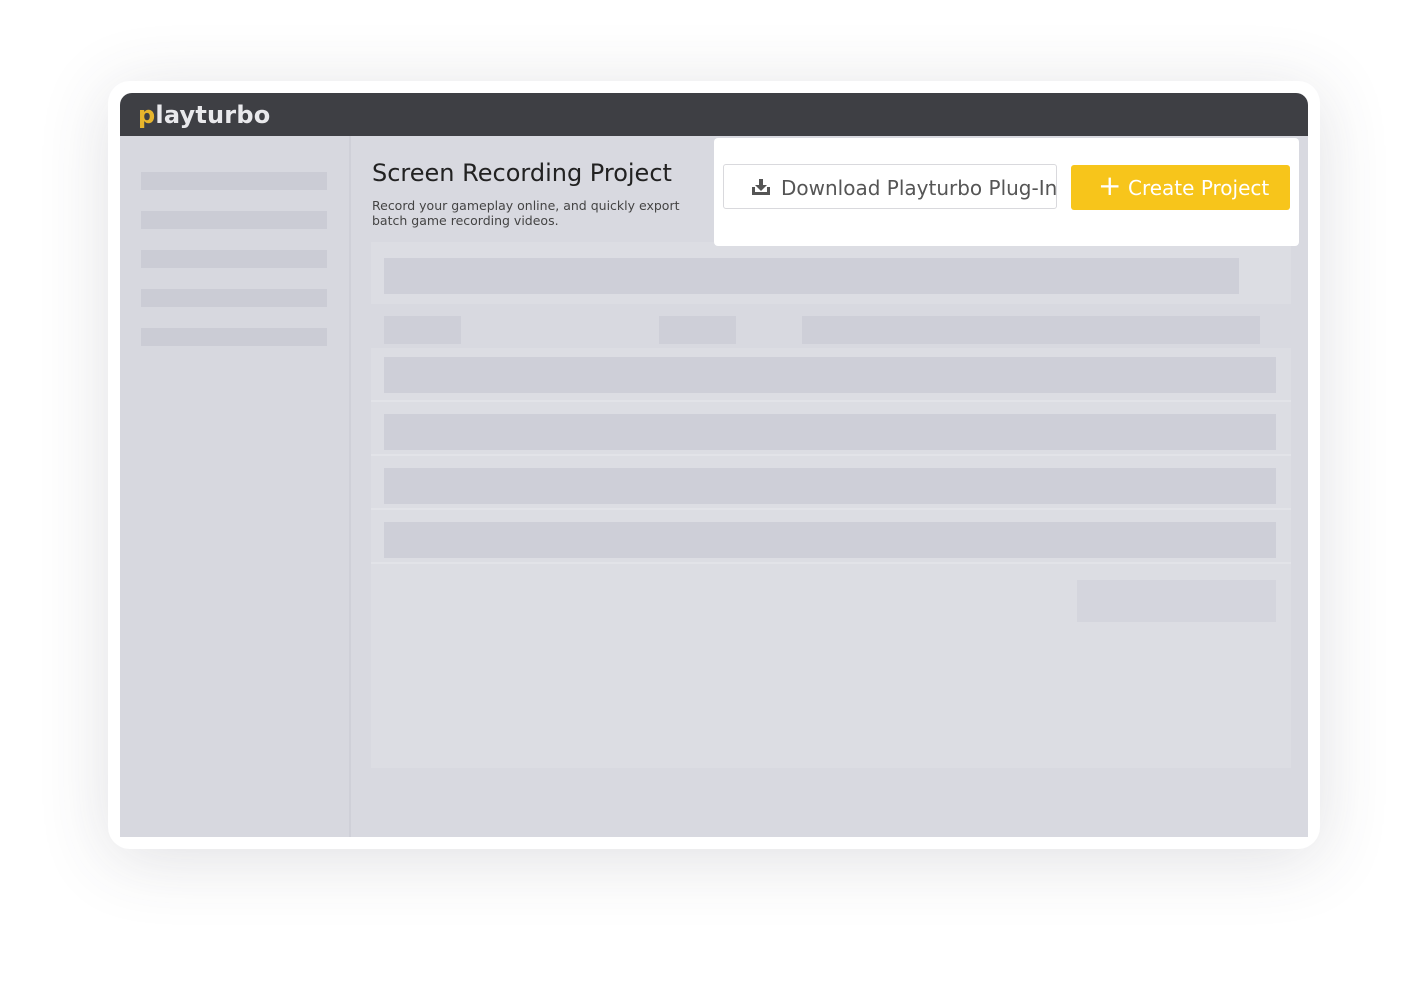  Describe the element at coordinates (1176, 601) in the screenshot. I see `pagination-placeholder` at that location.